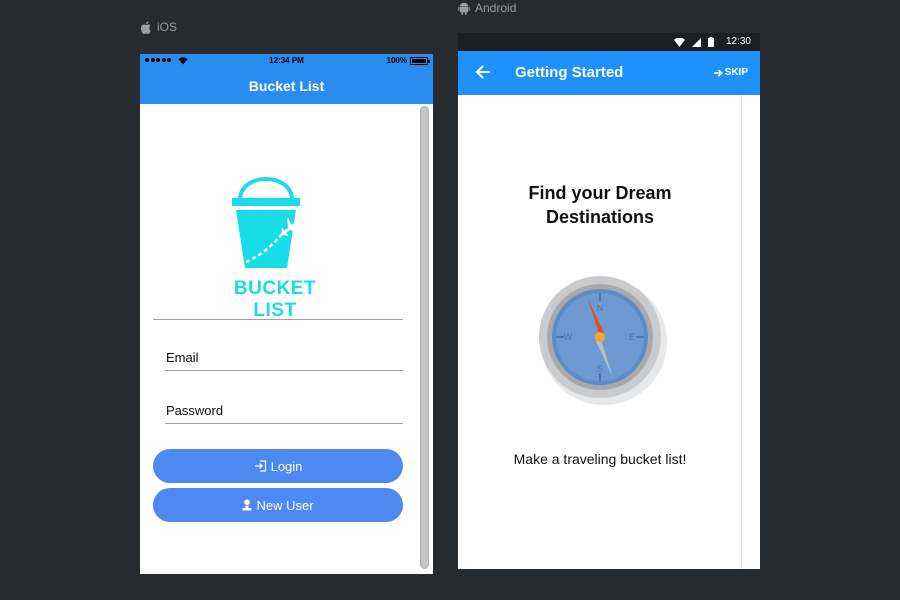 Image resolution: width=900 pixels, height=600 pixels. I want to click on ios-label-text: iOS, so click(167, 27).